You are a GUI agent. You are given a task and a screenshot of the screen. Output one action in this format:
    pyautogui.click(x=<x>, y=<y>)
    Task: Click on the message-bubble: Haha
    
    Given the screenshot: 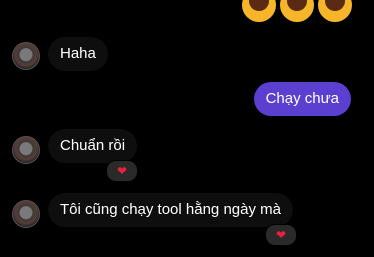 What is the action you would take?
    pyautogui.click(x=78, y=54)
    